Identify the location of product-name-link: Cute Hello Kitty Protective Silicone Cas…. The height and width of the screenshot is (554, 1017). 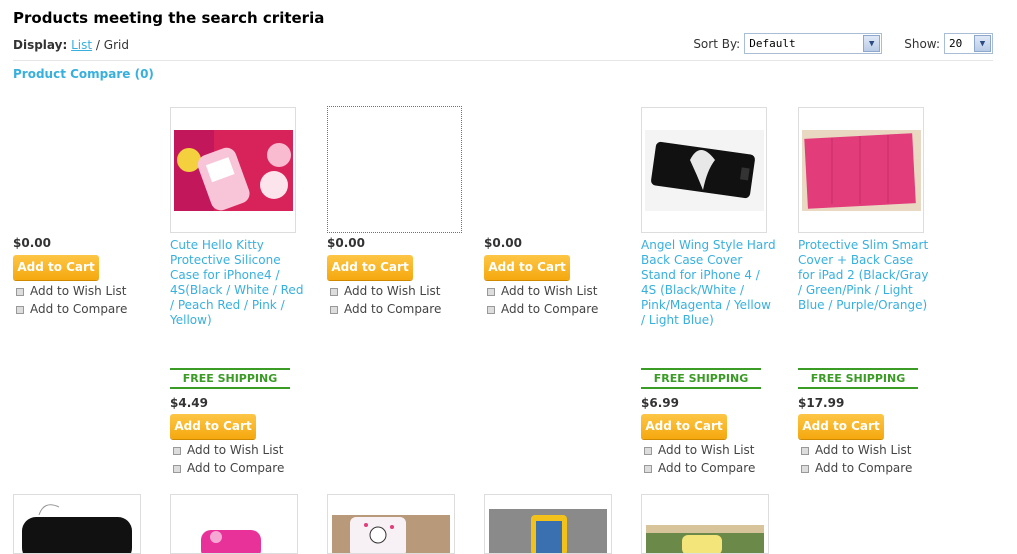
(237, 283).